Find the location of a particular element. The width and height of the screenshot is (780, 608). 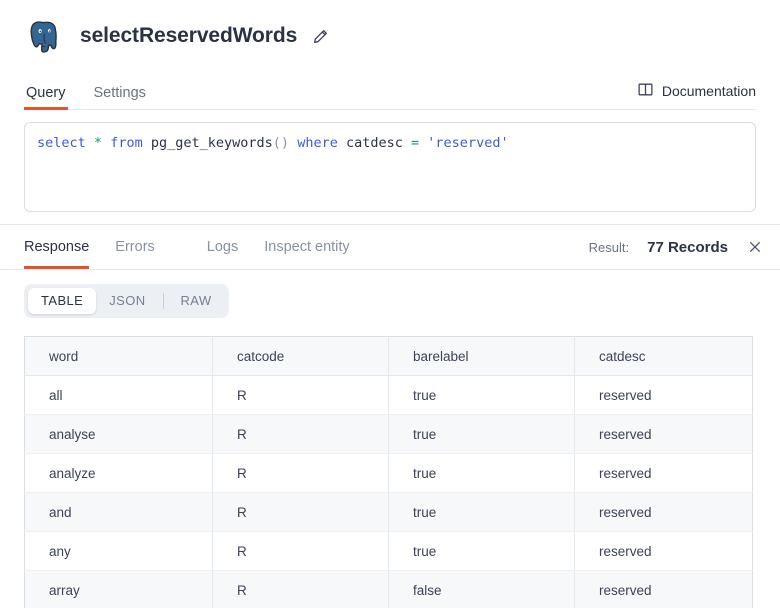

response-tab-response-label: Response is located at coordinates (57, 247).